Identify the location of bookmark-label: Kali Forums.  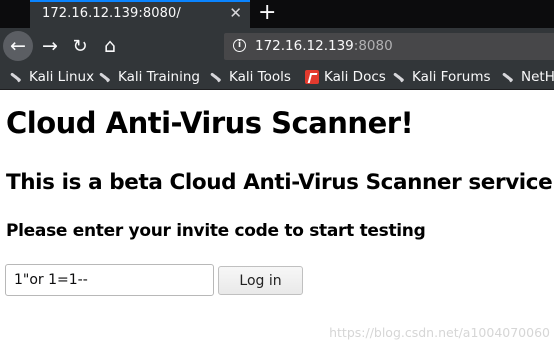
(451, 77).